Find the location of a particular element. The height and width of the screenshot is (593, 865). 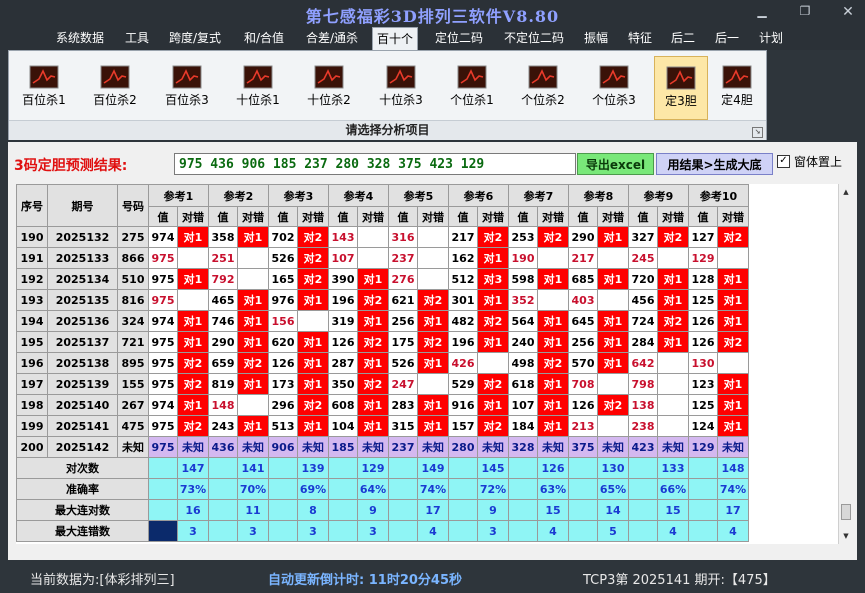

cell-value: 125 is located at coordinates (703, 405).